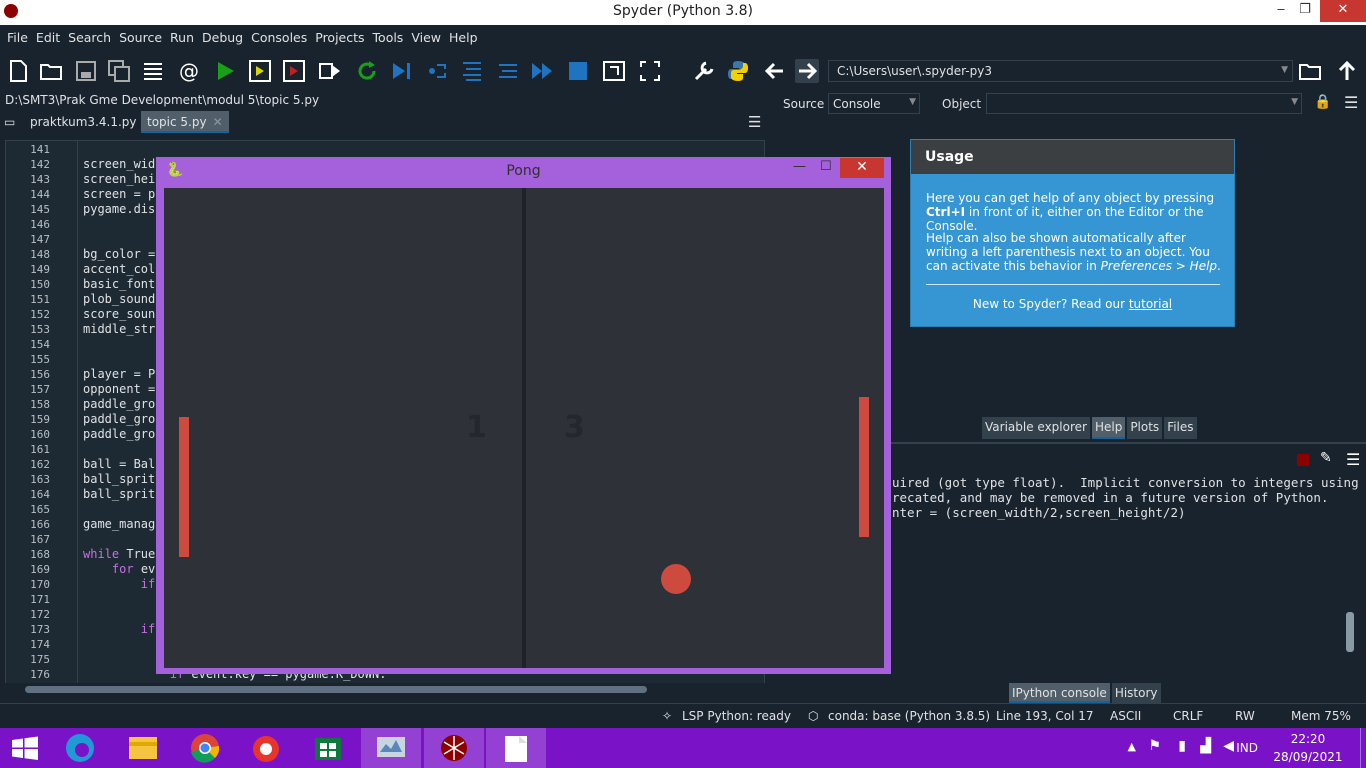 This screenshot has height=768, width=1366. What do you see at coordinates (18, 71) in the screenshot?
I see `new-file-icon` at bounding box center [18, 71].